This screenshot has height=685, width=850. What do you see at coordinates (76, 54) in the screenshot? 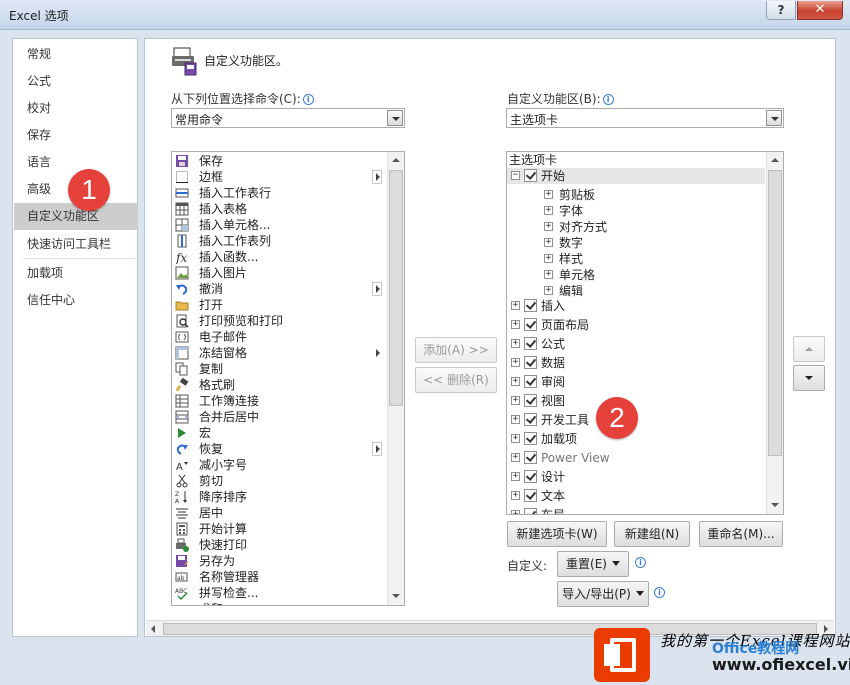
I see `nav-item: 常规` at bounding box center [76, 54].